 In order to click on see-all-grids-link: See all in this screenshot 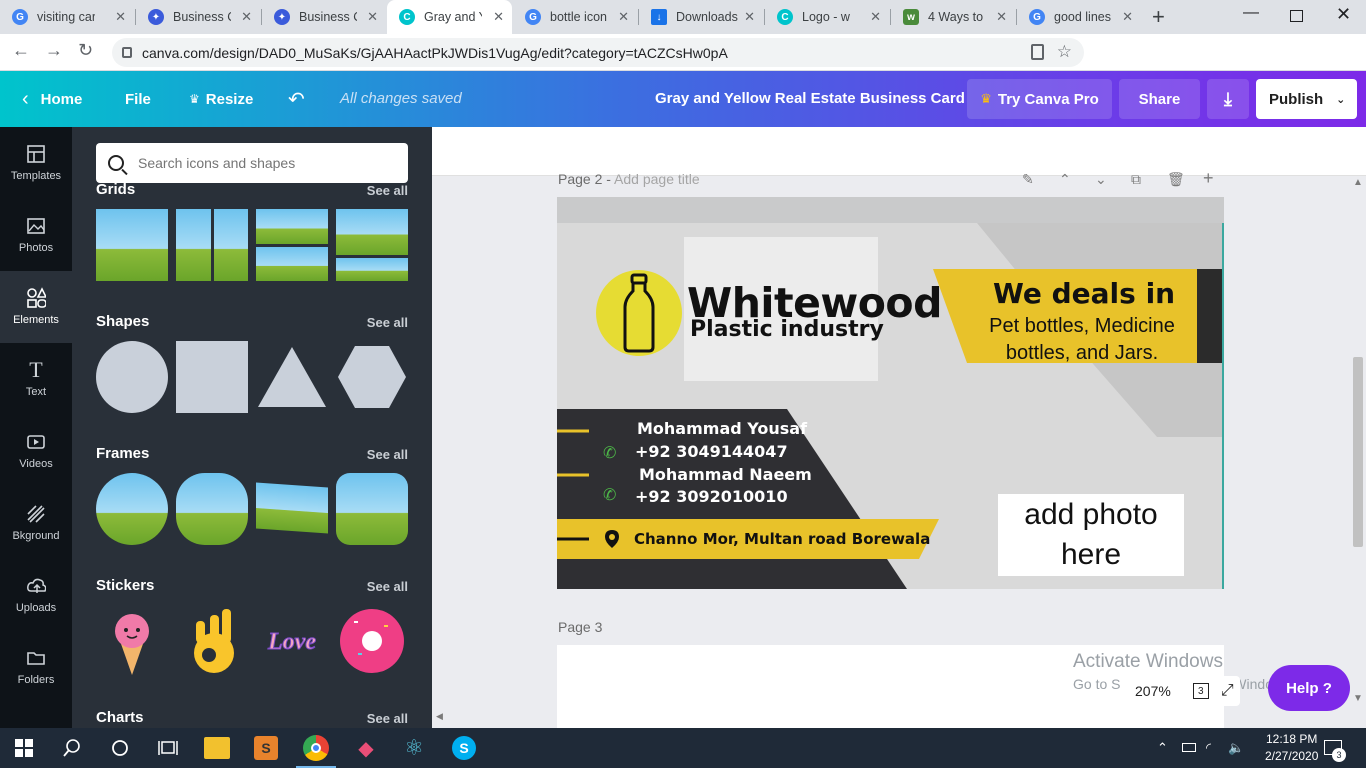, I will do `click(387, 190)`.